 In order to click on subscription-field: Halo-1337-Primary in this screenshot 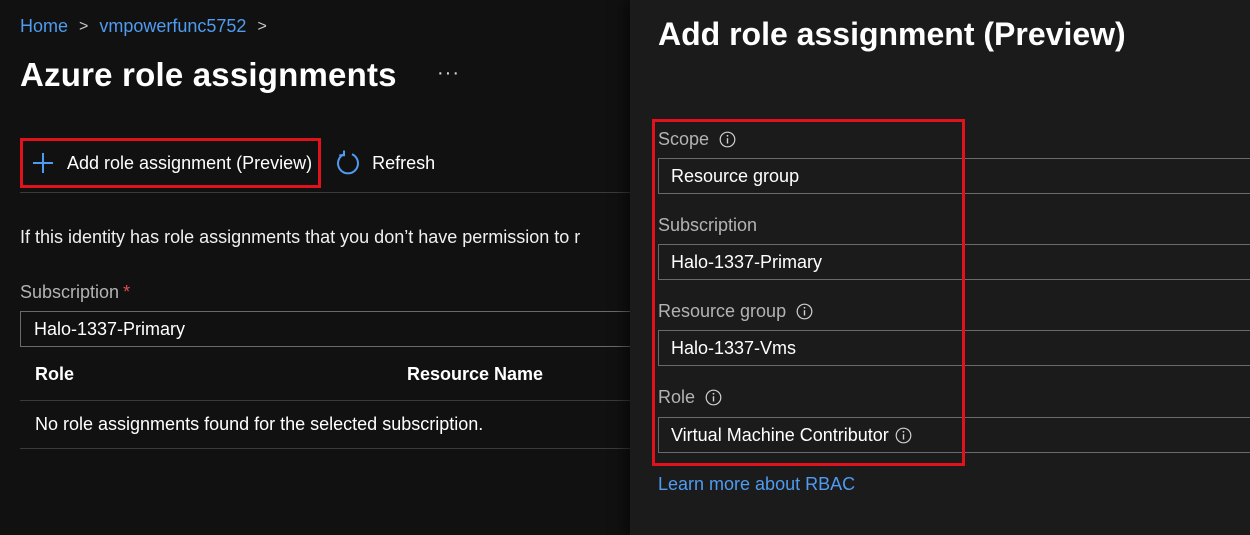, I will do `click(954, 262)`.